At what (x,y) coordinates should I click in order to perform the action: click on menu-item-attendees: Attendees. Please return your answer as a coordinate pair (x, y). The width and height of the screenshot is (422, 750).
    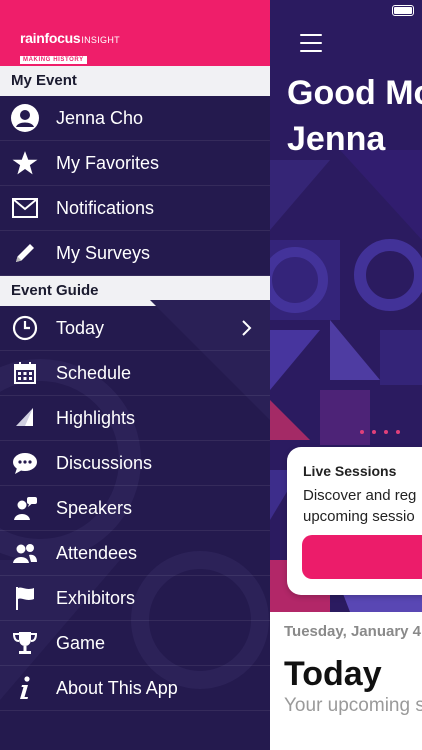
    Looking at the image, I should click on (135, 553).